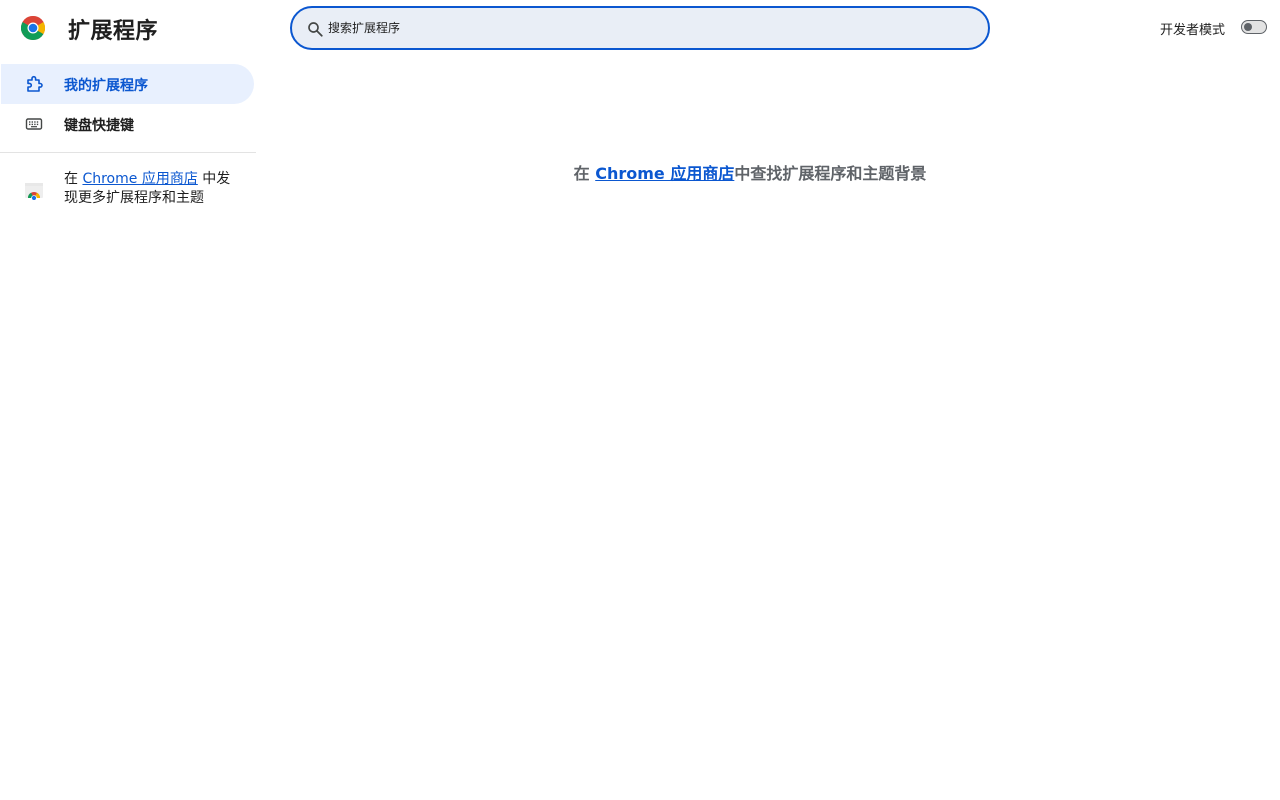 The width and height of the screenshot is (1280, 800). I want to click on message-prefix: 在, so click(584, 173).